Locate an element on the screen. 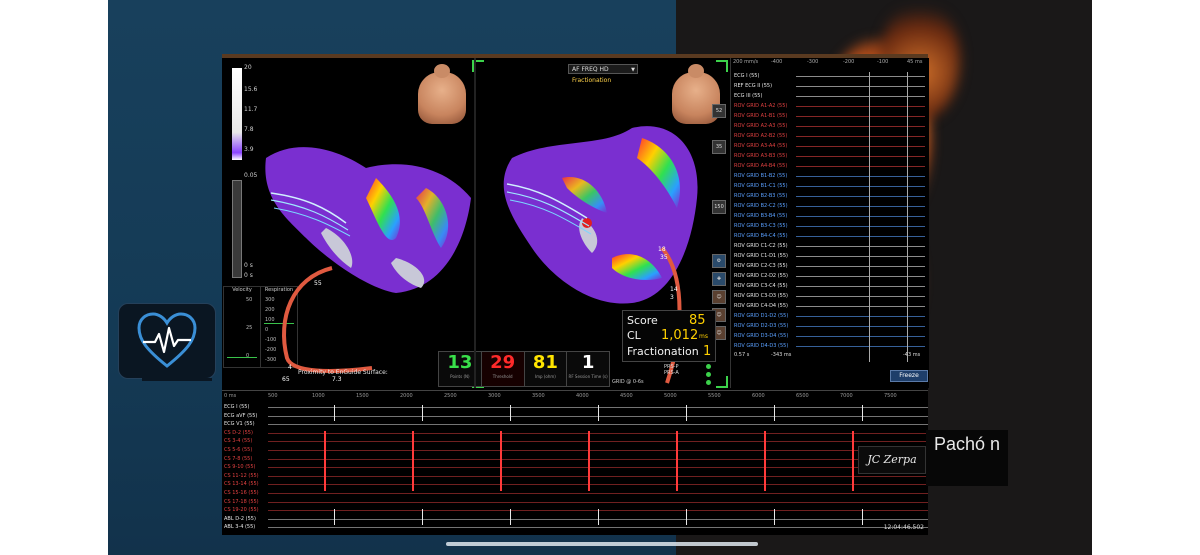 The height and width of the screenshot is (555, 1200). egm-channel-row: ROV GRID C1-C2 (55) is located at coordinates (830, 246).